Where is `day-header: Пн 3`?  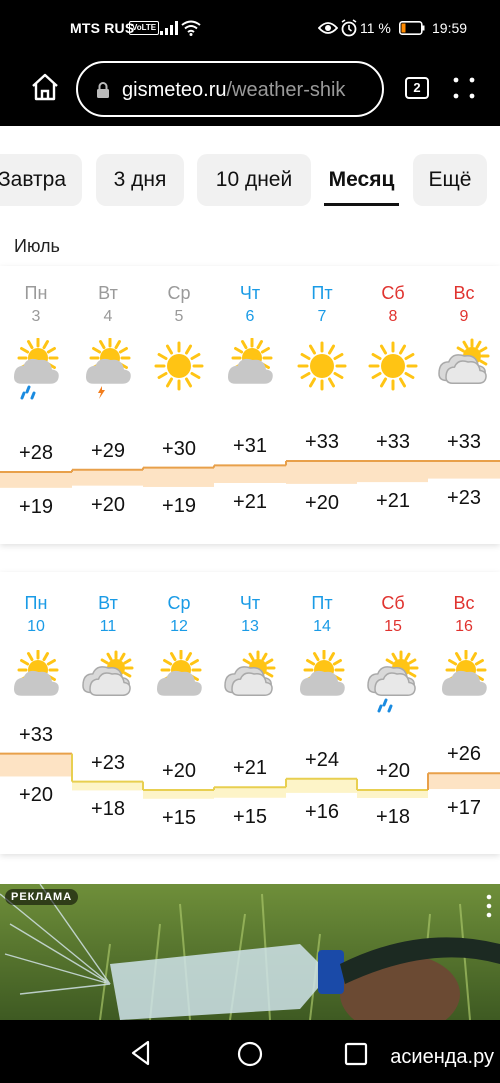
day-header: Пн 3 is located at coordinates (36, 305).